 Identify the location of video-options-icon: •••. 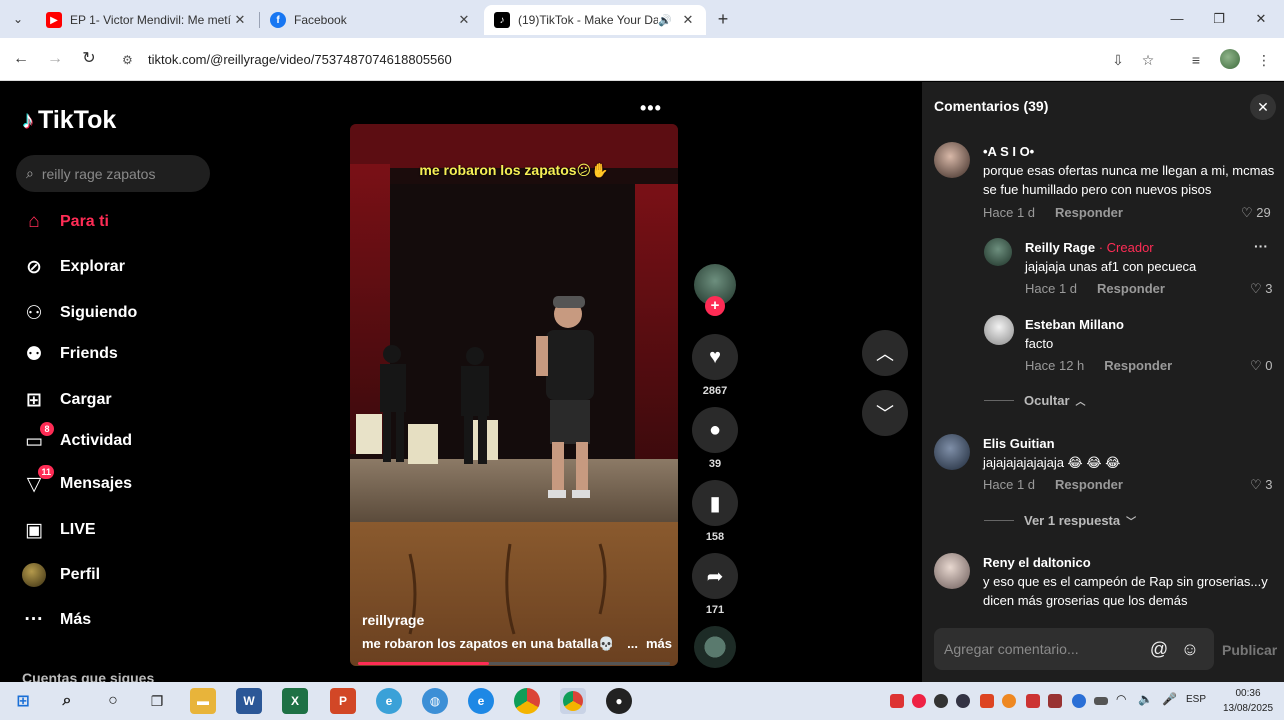
(651, 108).